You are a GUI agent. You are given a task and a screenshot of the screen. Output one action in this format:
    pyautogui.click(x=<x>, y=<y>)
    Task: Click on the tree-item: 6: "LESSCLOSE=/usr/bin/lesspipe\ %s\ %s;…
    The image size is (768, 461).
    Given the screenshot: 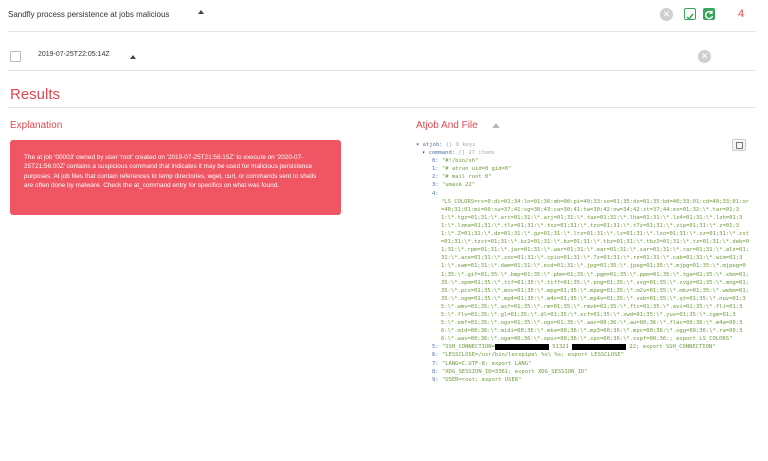 What is the action you would take?
    pyautogui.click(x=528, y=355)
    